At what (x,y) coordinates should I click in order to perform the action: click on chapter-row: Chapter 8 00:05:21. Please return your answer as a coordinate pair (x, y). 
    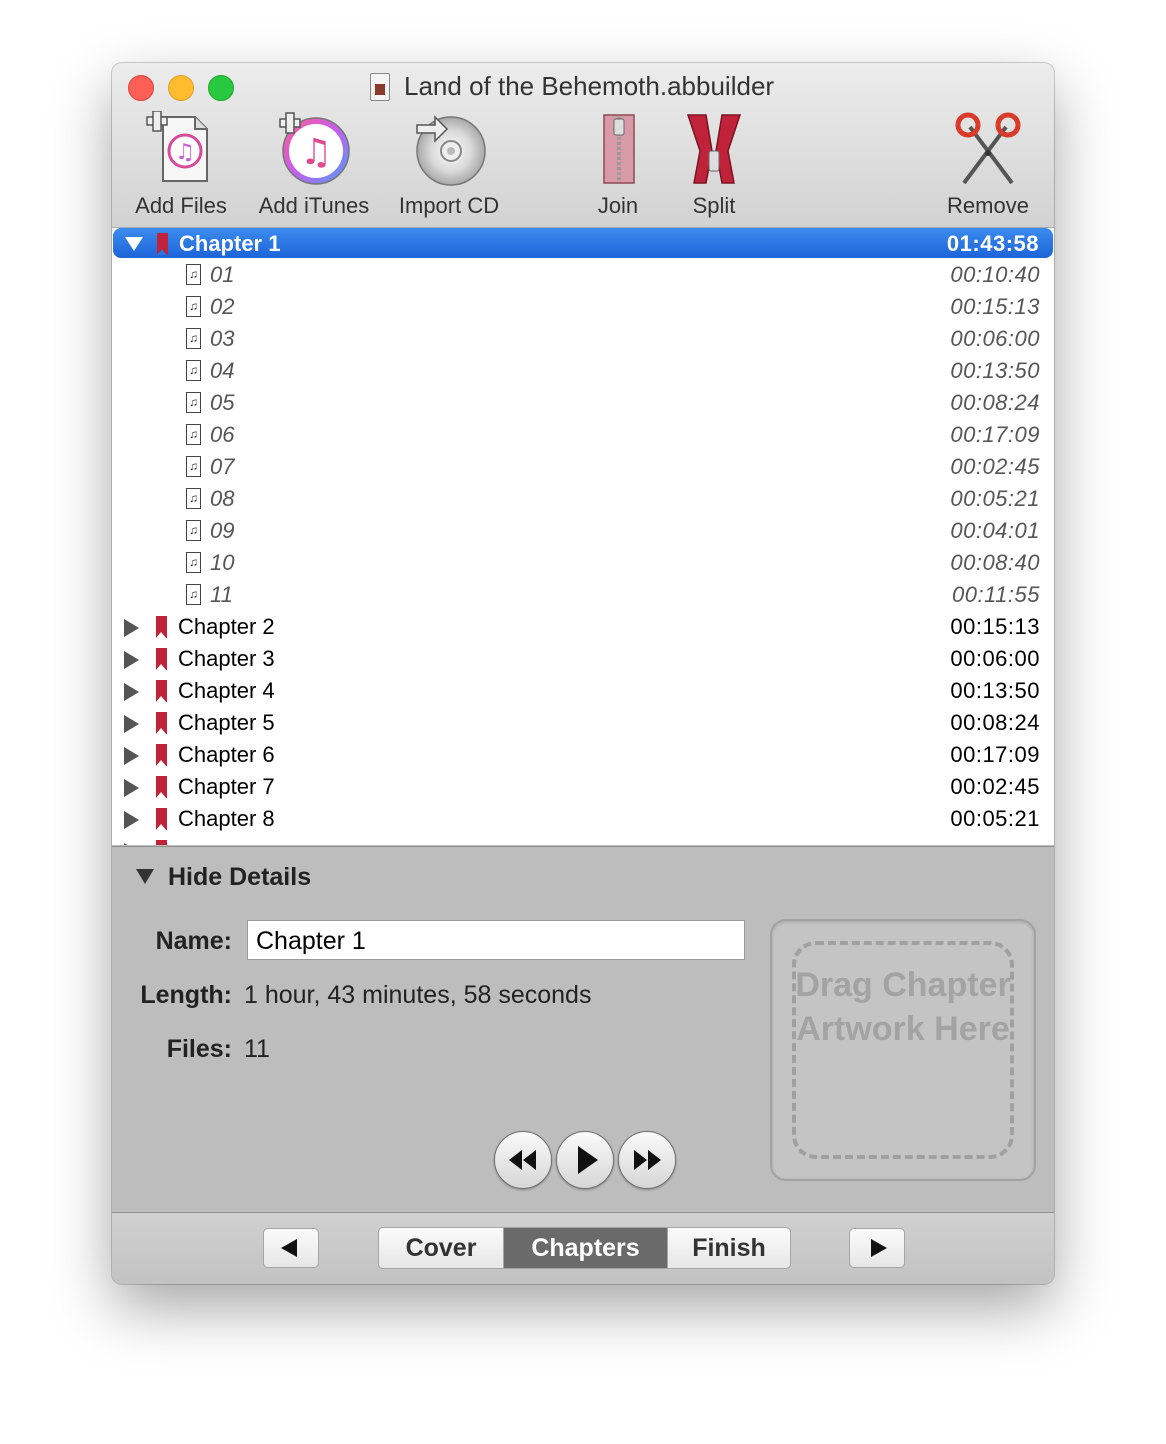
    Looking at the image, I should click on (583, 819).